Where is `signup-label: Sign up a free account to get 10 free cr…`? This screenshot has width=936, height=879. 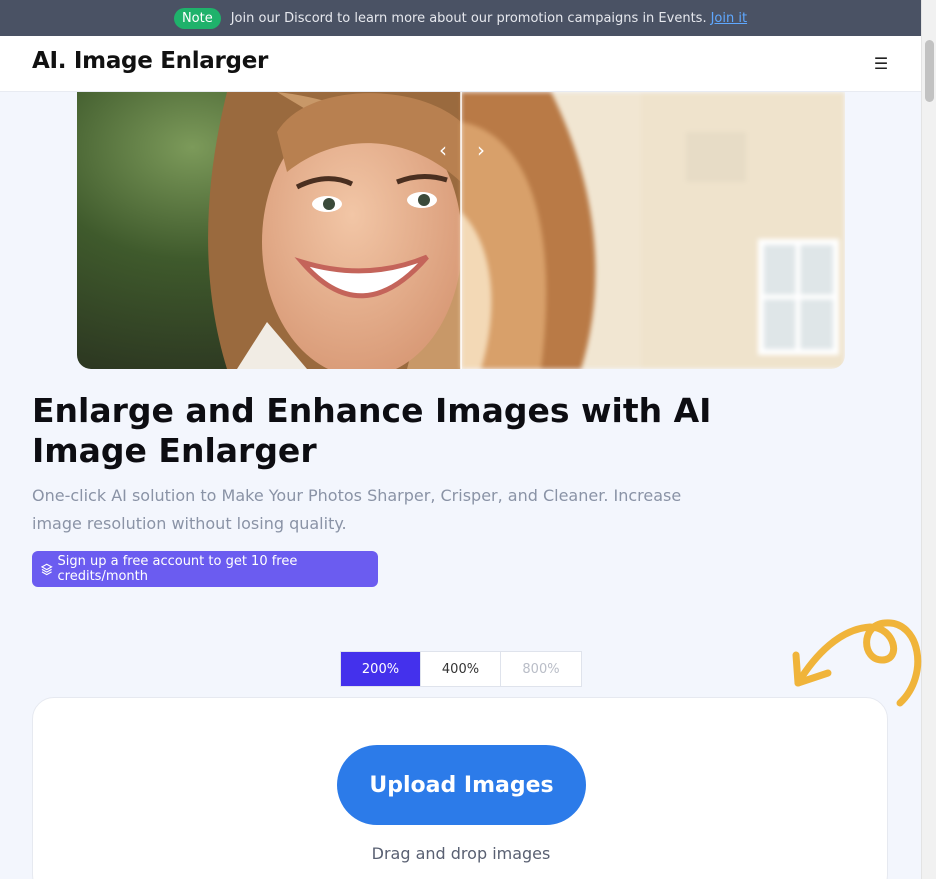
signup-label: Sign up a free account to get 10 free cr… is located at coordinates (177, 569).